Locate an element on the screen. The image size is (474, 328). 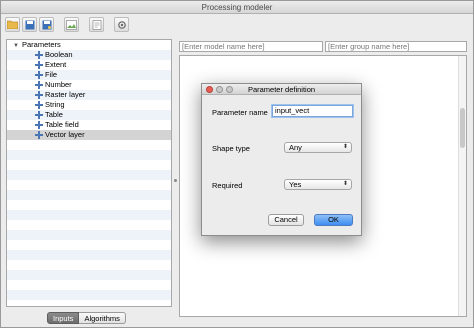
save-as-icon is located at coordinates (46, 24).